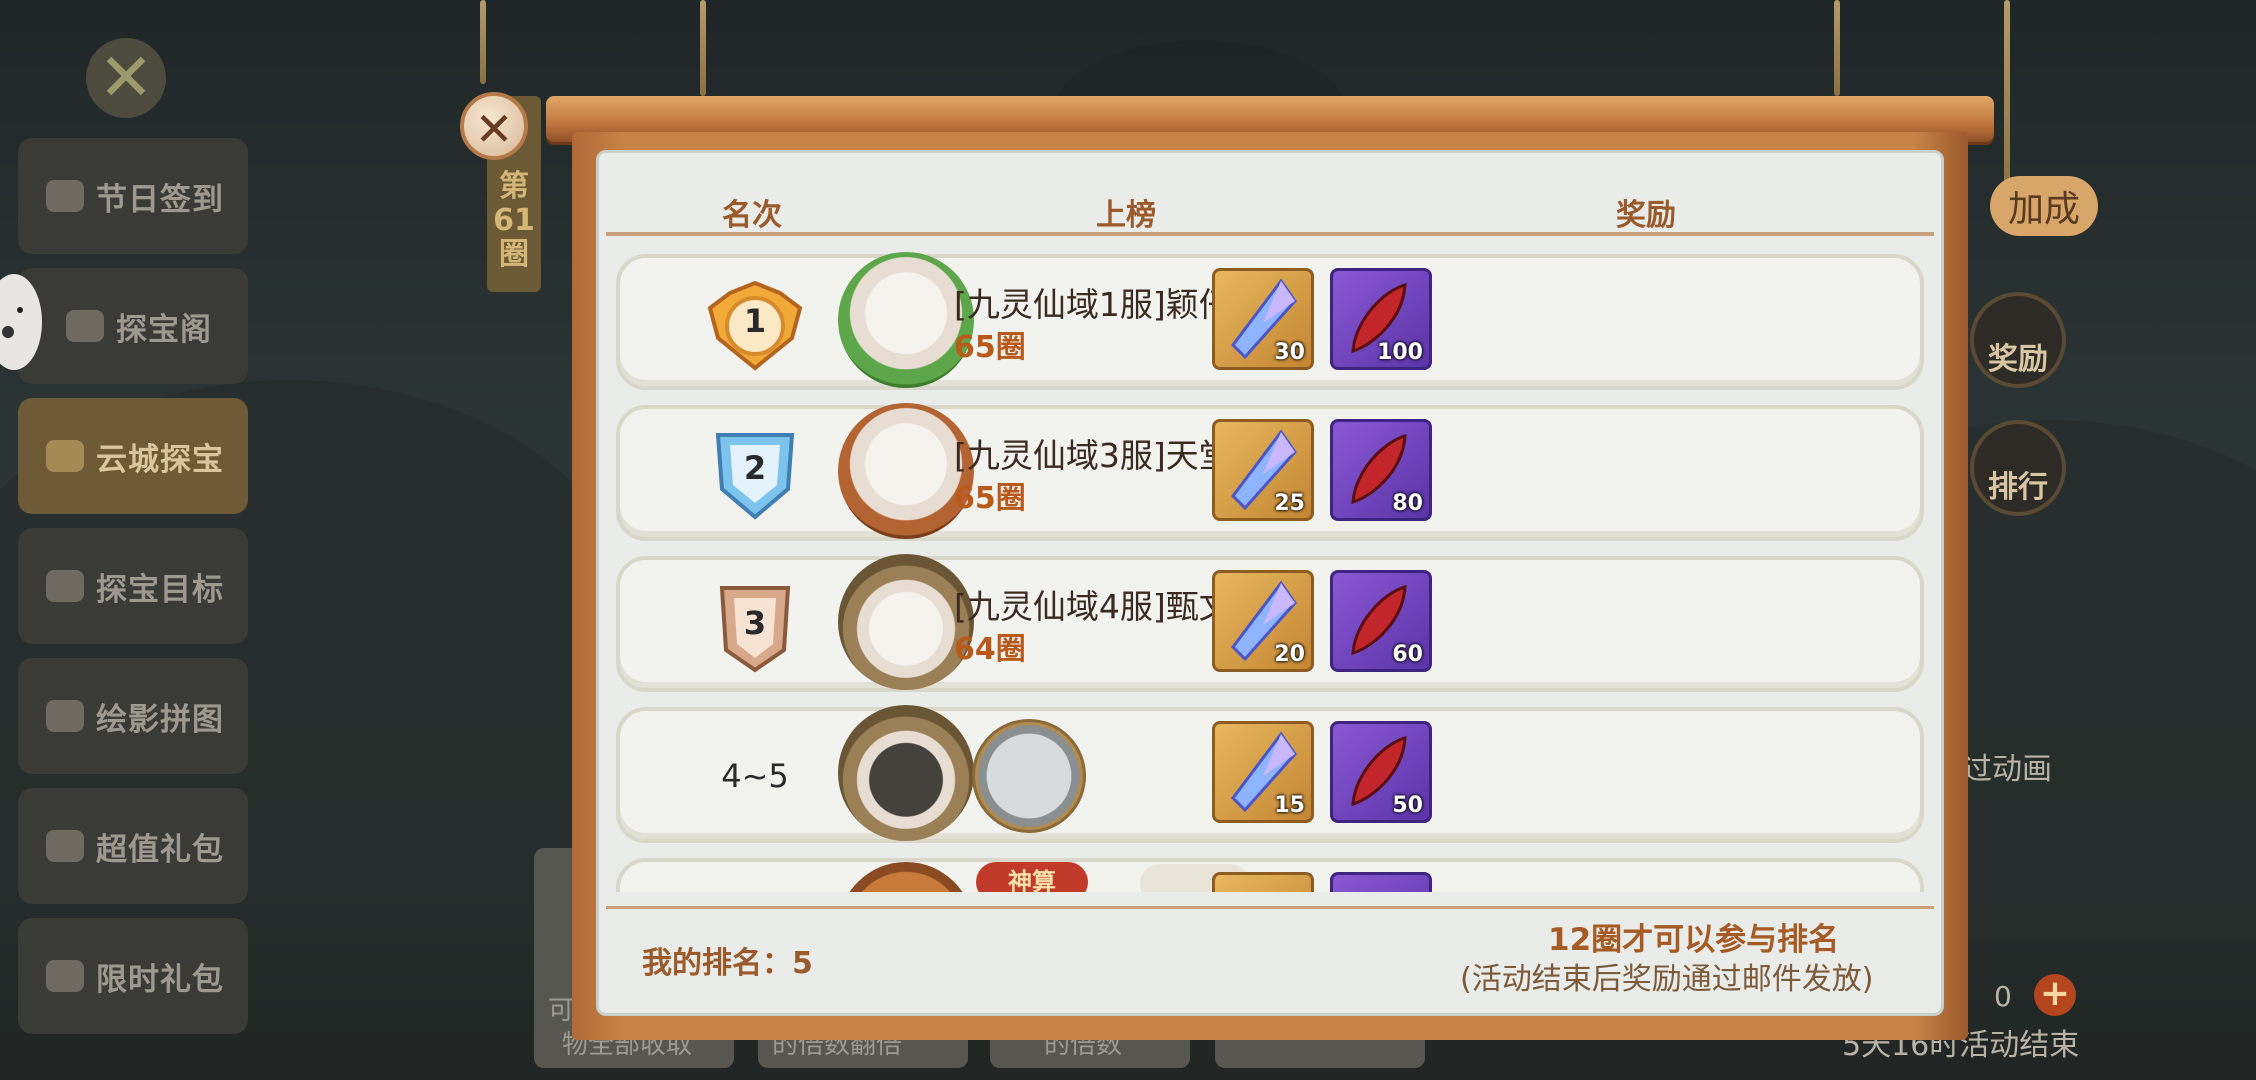 The width and height of the screenshot is (2256, 1080). What do you see at coordinates (1400, 352) in the screenshot?
I see `reward-quantity: 100` at bounding box center [1400, 352].